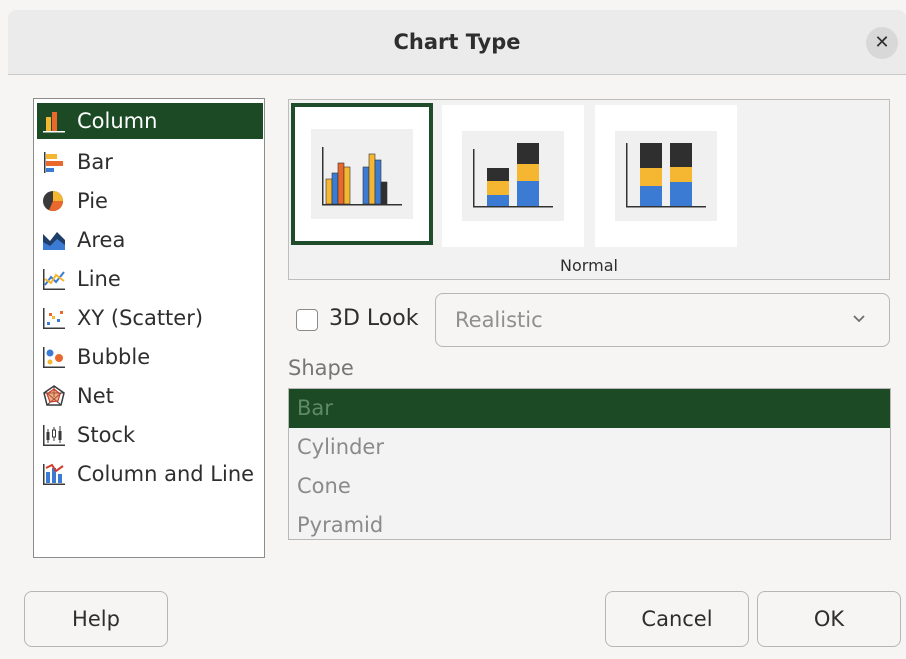 Image resolution: width=906 pixels, height=659 pixels. Describe the element at coordinates (662, 320) in the screenshot. I see `render-style-dropdown: Realistic` at that location.